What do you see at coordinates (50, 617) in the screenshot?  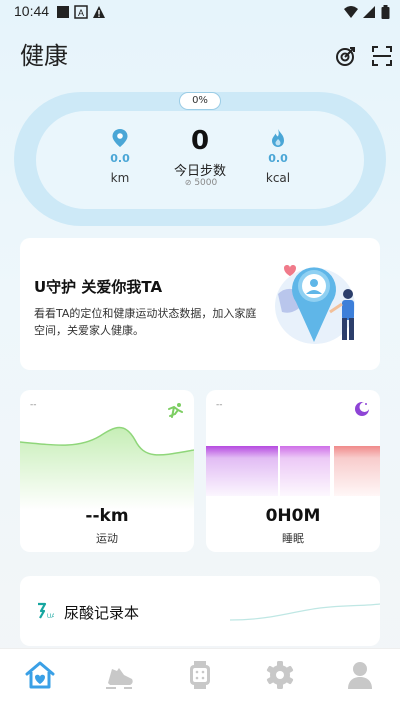 I see `uric-acid-badge: UA` at bounding box center [50, 617].